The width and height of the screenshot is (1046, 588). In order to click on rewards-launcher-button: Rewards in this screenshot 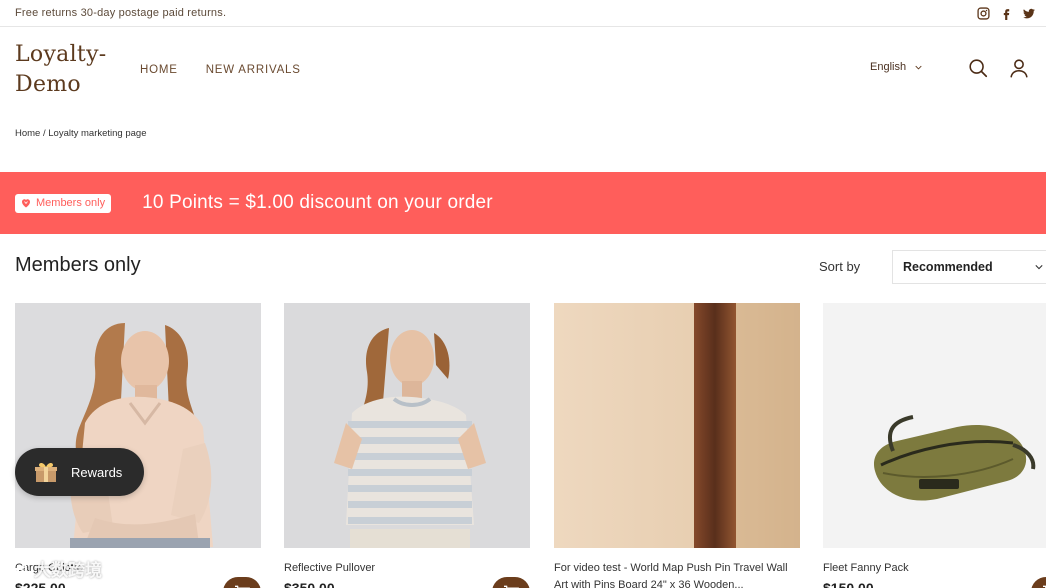, I will do `click(79, 472)`.